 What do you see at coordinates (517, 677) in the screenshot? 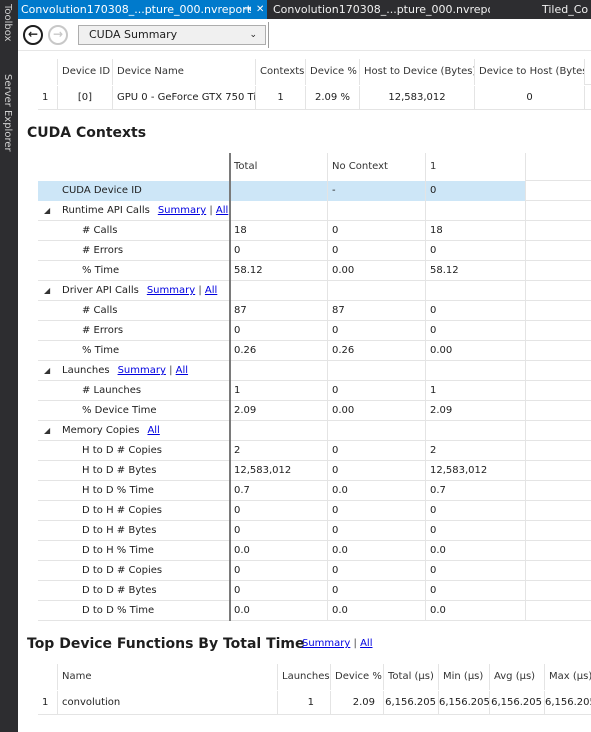
I see `column-header: Avg (µs)` at bounding box center [517, 677].